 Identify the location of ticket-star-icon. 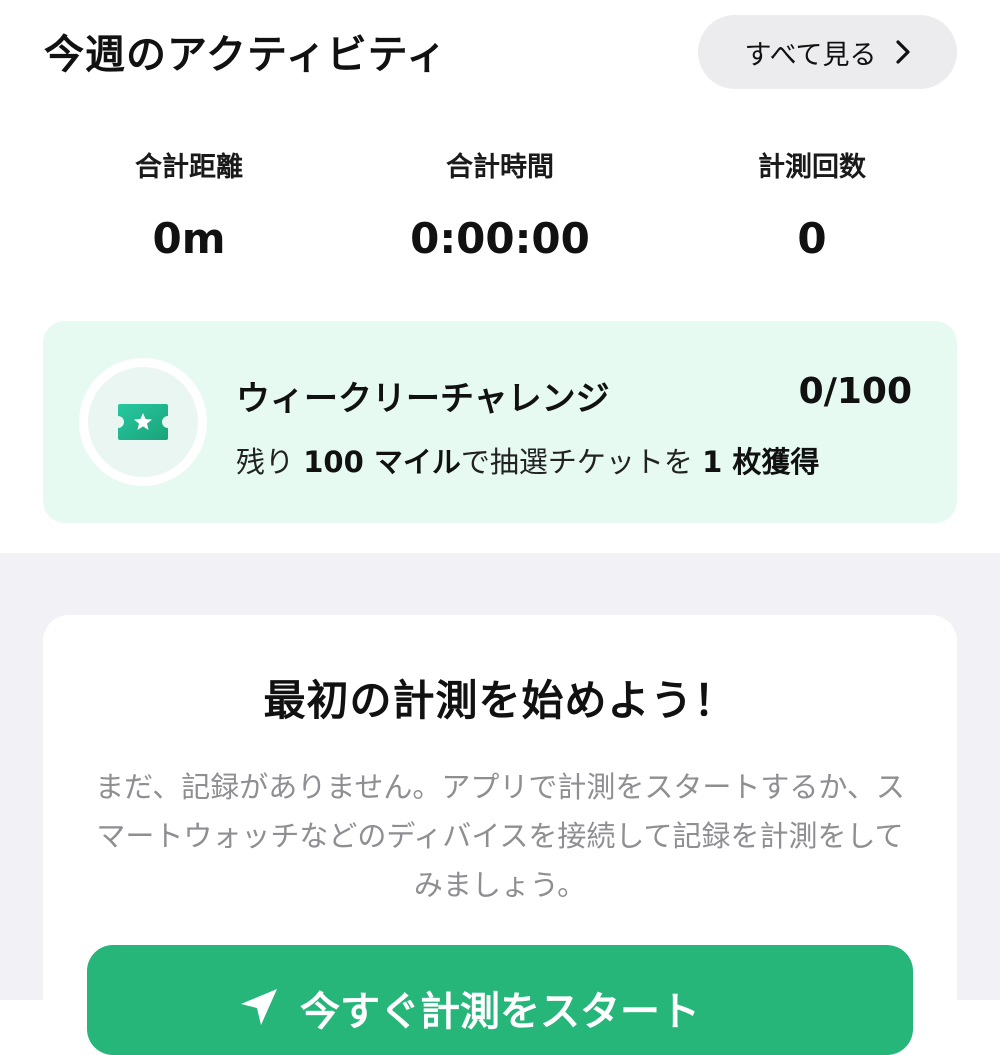
(143, 422).